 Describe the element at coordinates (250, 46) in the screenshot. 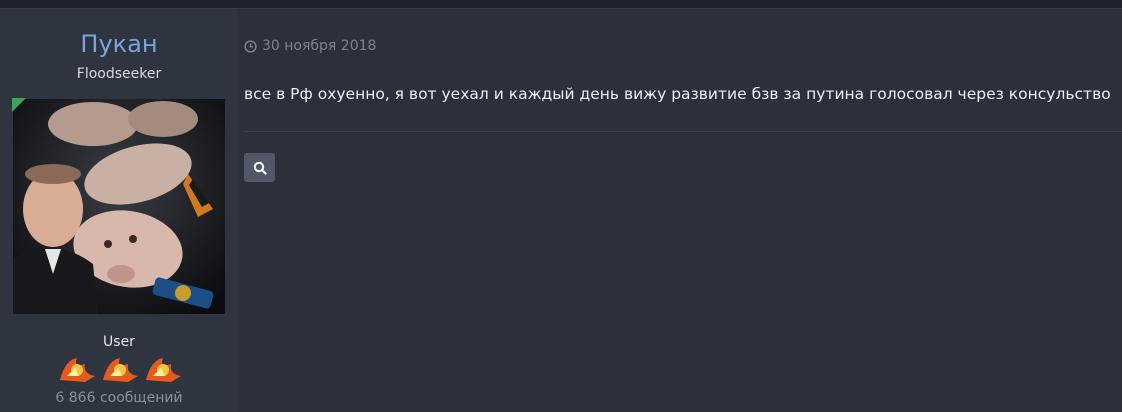

I see `clock-icon` at that location.